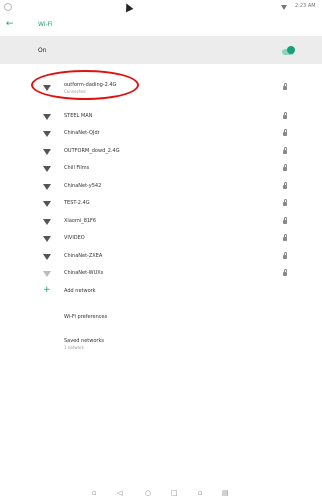 The width and height of the screenshot is (322, 502). What do you see at coordinates (291, 50) in the screenshot?
I see `toggle-thumb` at bounding box center [291, 50].